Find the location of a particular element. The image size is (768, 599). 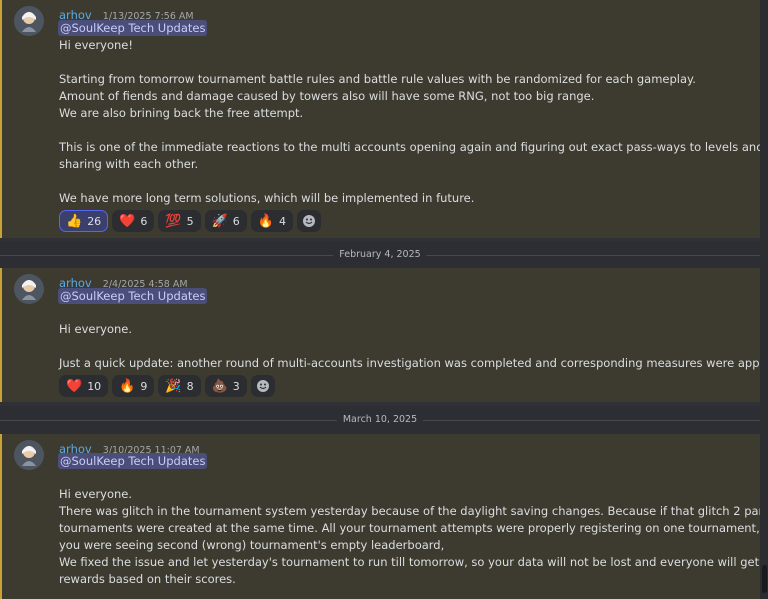

message-header: arhov 3/10/2025 11:07 AM is located at coordinates (129, 447).